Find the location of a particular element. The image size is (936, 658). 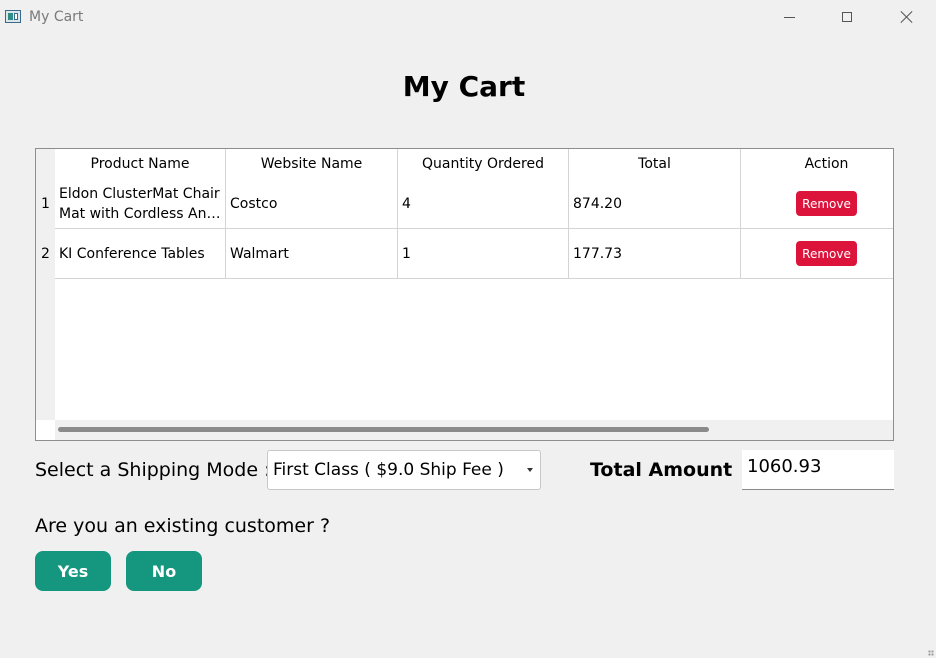

minimize-icon is located at coordinates (789, 17).